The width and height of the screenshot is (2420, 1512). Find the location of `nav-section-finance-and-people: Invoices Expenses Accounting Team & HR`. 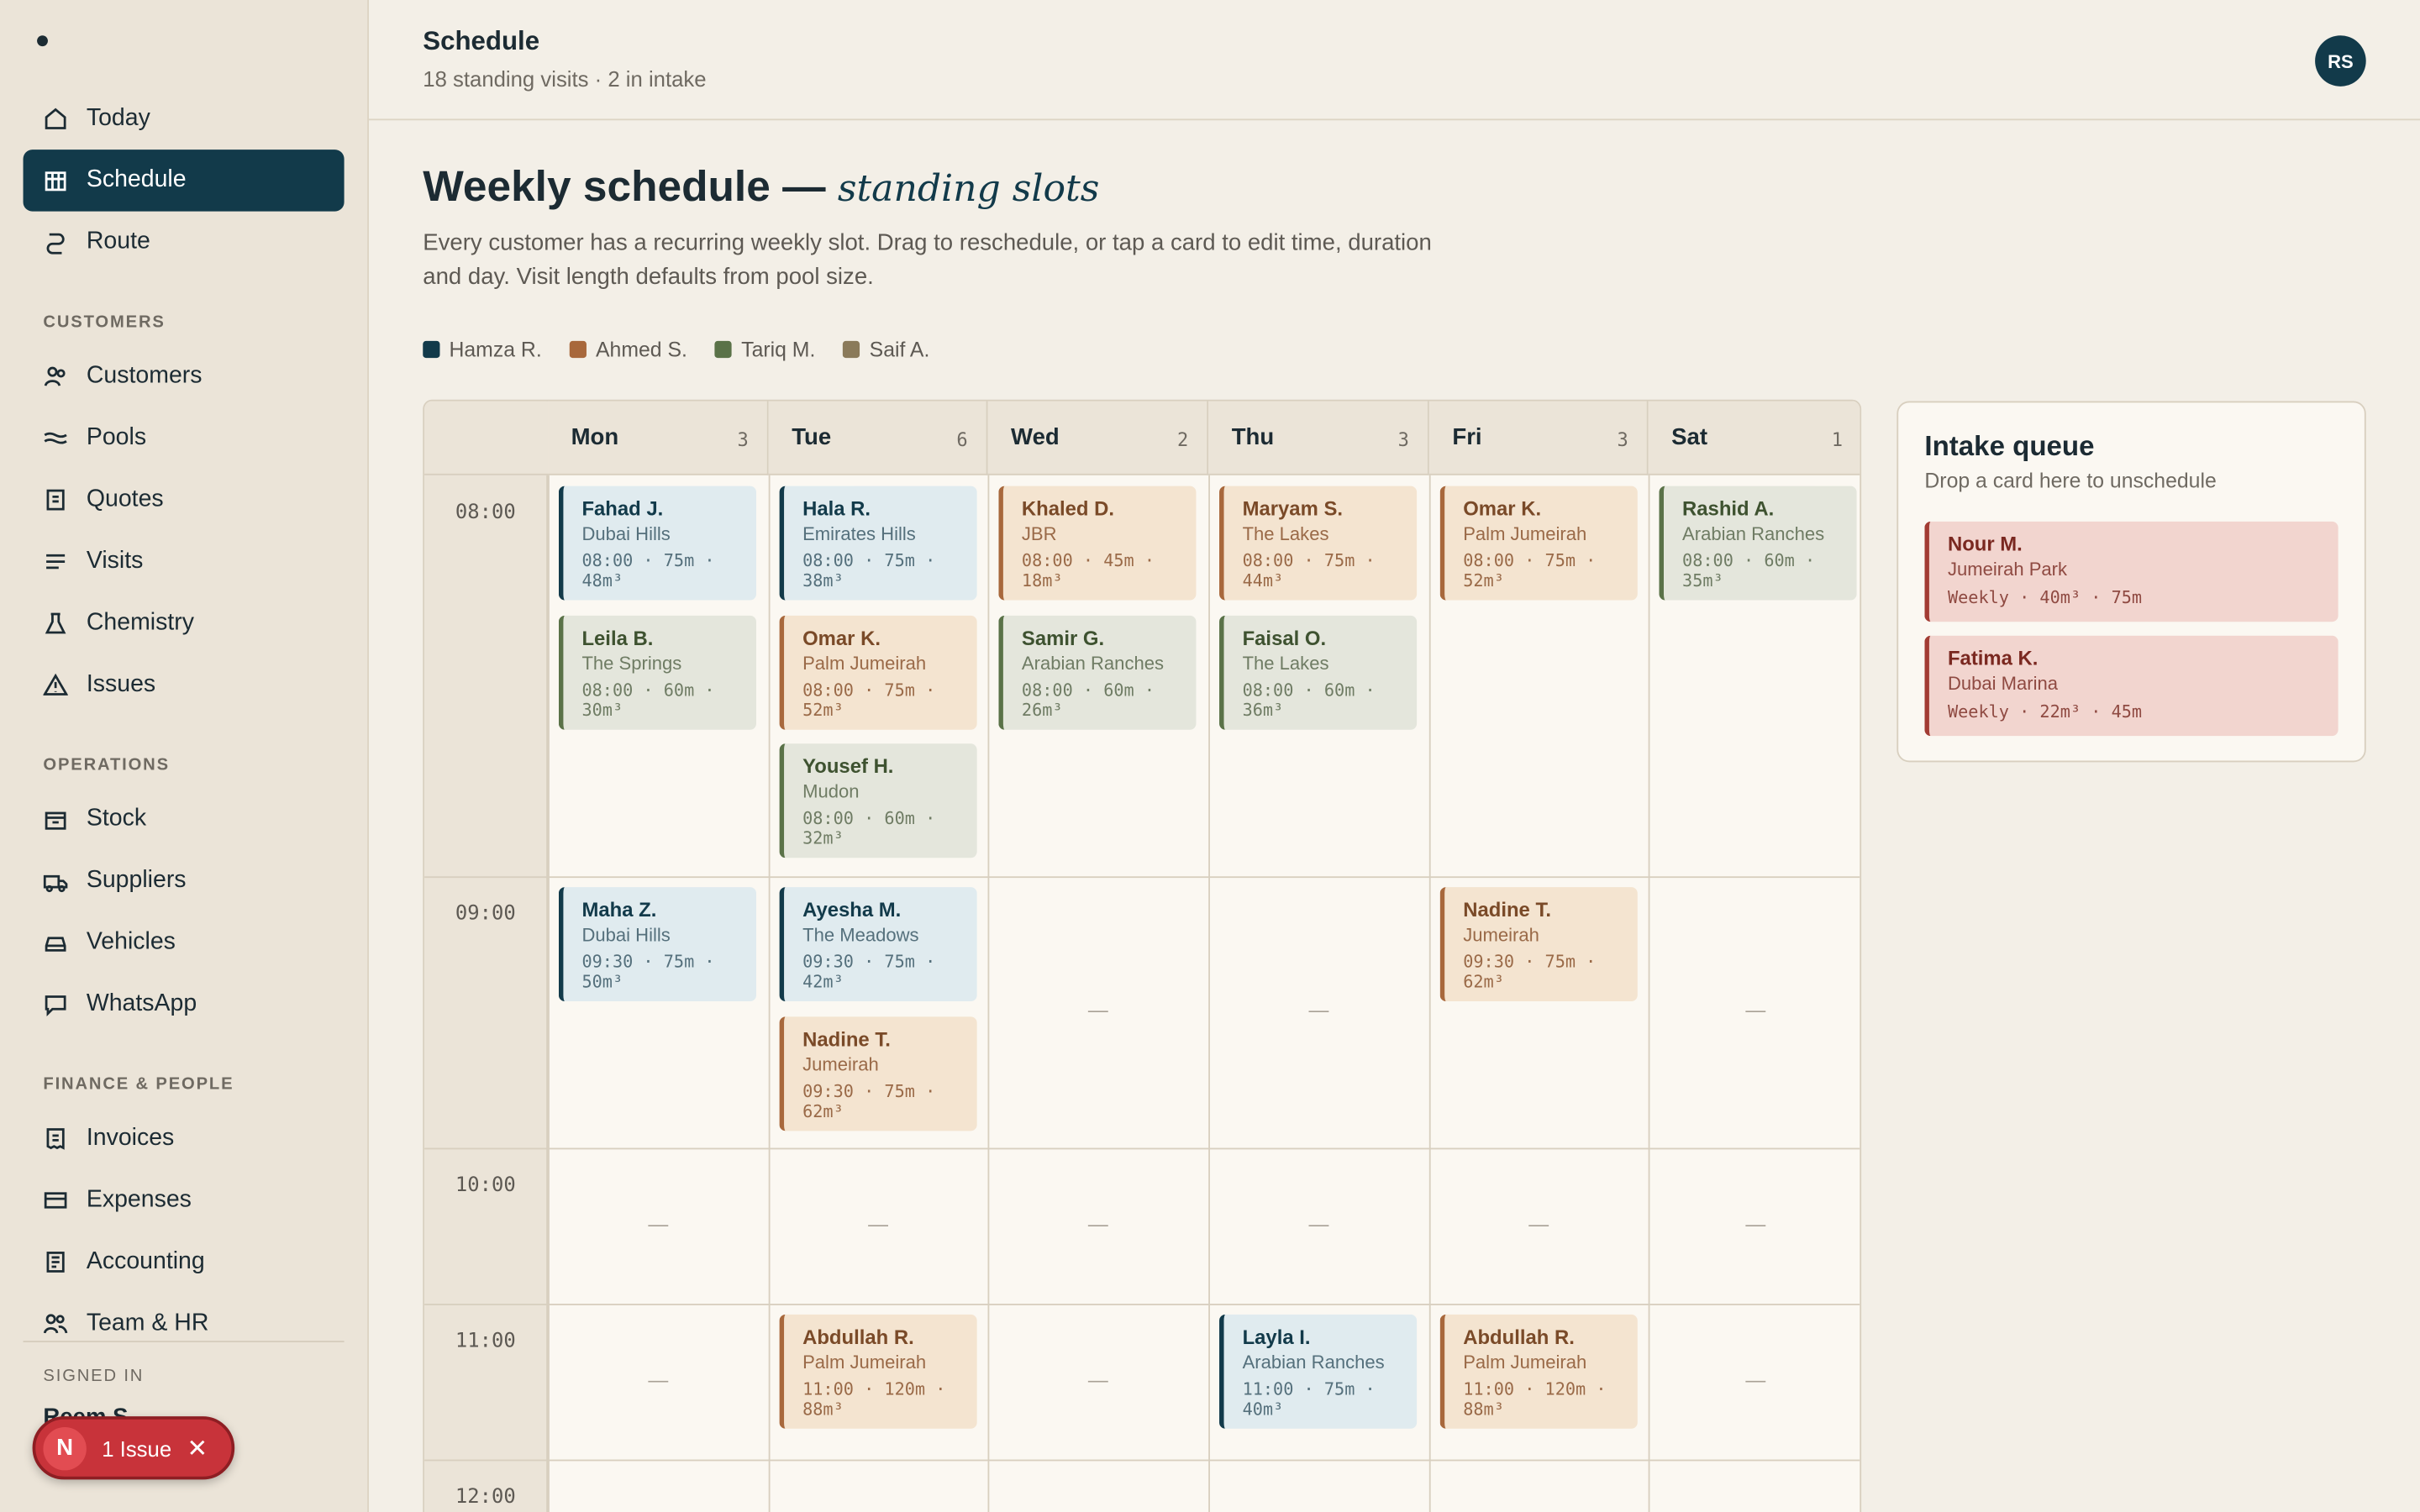

nav-section-finance-and-people: Invoices Expenses Accounting Team & HR is located at coordinates (184, 1224).